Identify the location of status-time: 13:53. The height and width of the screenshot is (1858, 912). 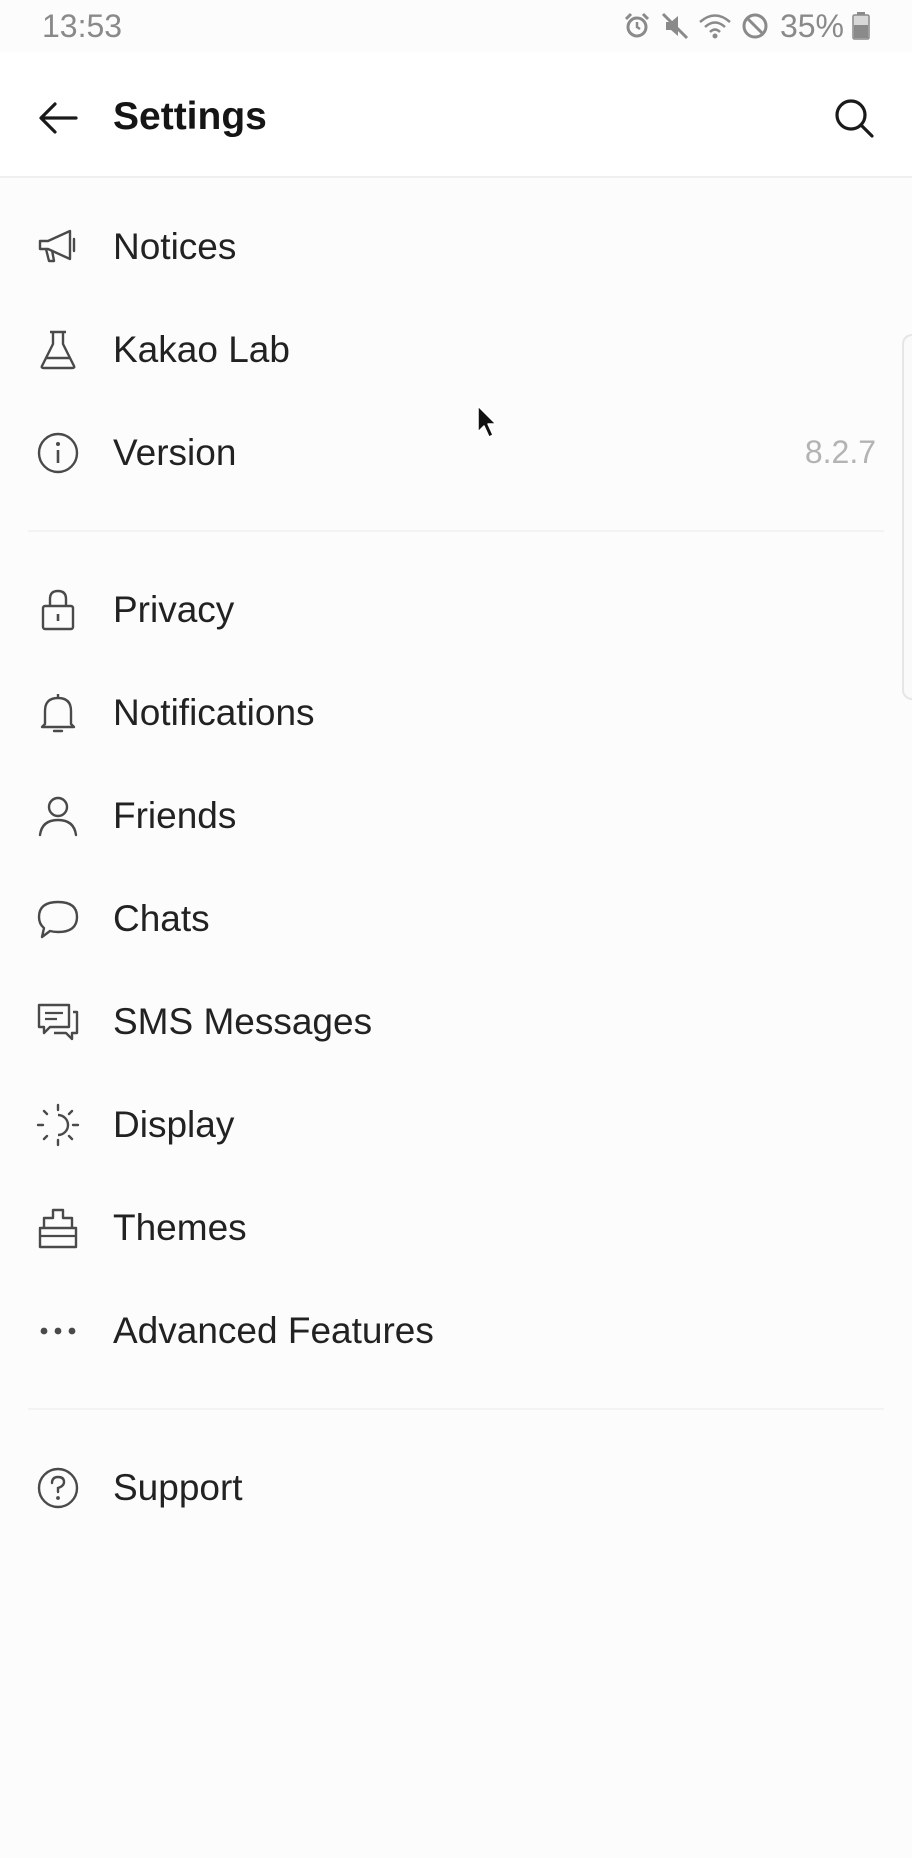
(82, 26).